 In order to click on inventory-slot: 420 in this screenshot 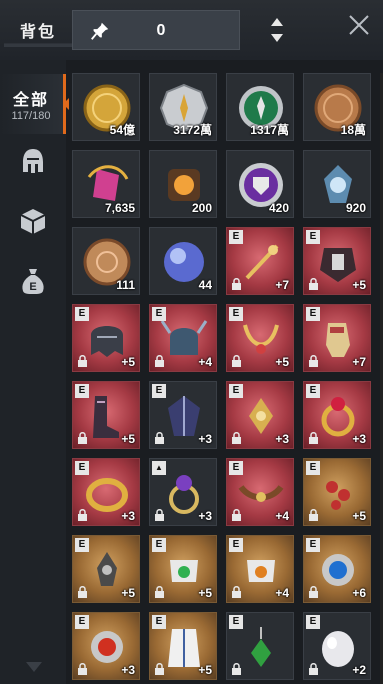, I will do `click(260, 184)`.